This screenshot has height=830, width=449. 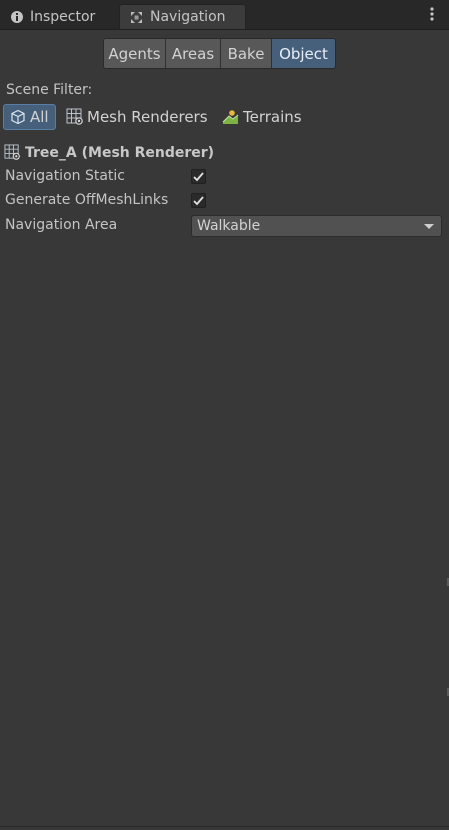 What do you see at coordinates (87, 200) in the screenshot?
I see `generate-offmeshlinks-label: Generate OffMeshLinks` at bounding box center [87, 200].